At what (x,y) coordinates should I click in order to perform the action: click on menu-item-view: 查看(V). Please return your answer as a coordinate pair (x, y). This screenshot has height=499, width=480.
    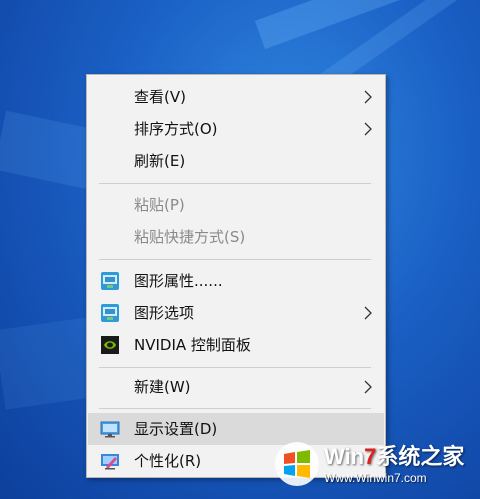
    Looking at the image, I should click on (236, 97).